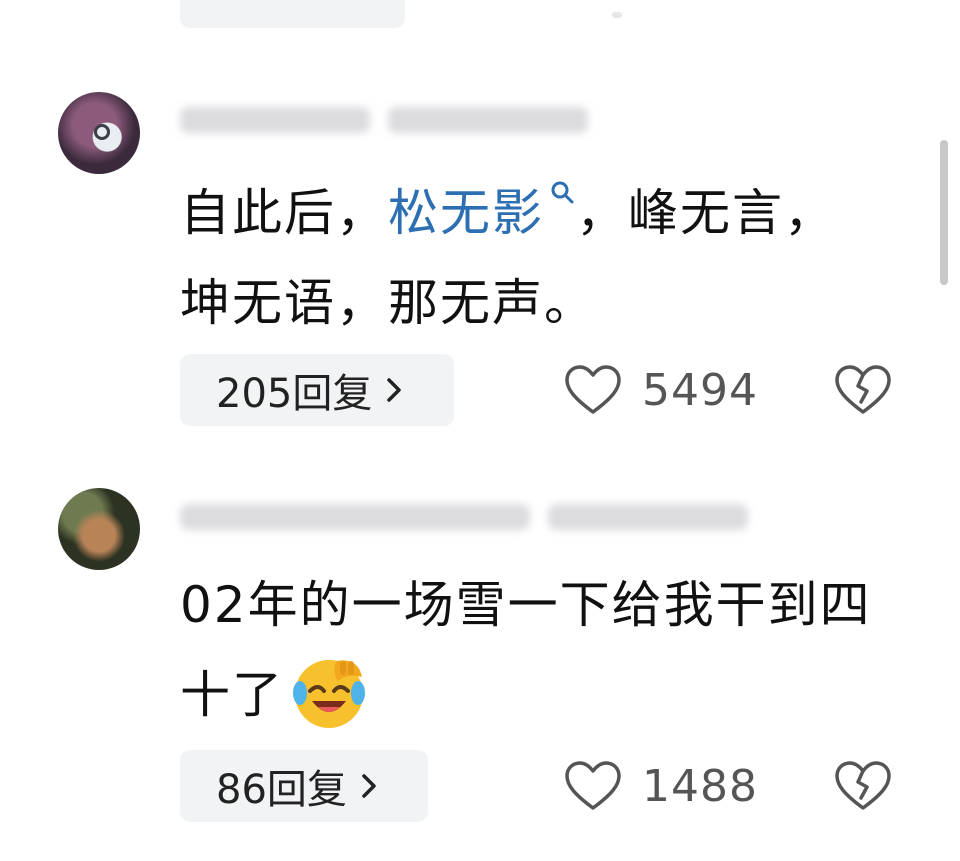 The image size is (960, 861). What do you see at coordinates (329, 693) in the screenshot?
I see `laughing-crying-emoji` at bounding box center [329, 693].